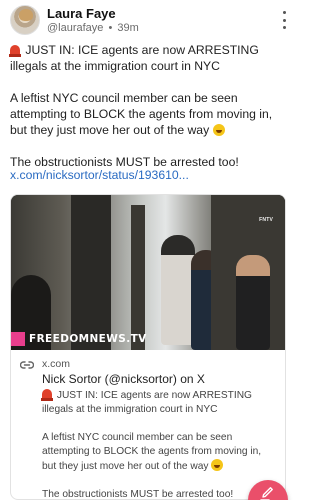 This screenshot has height=500, width=320. What do you see at coordinates (266, 493) in the screenshot?
I see `pencil-icon` at bounding box center [266, 493].